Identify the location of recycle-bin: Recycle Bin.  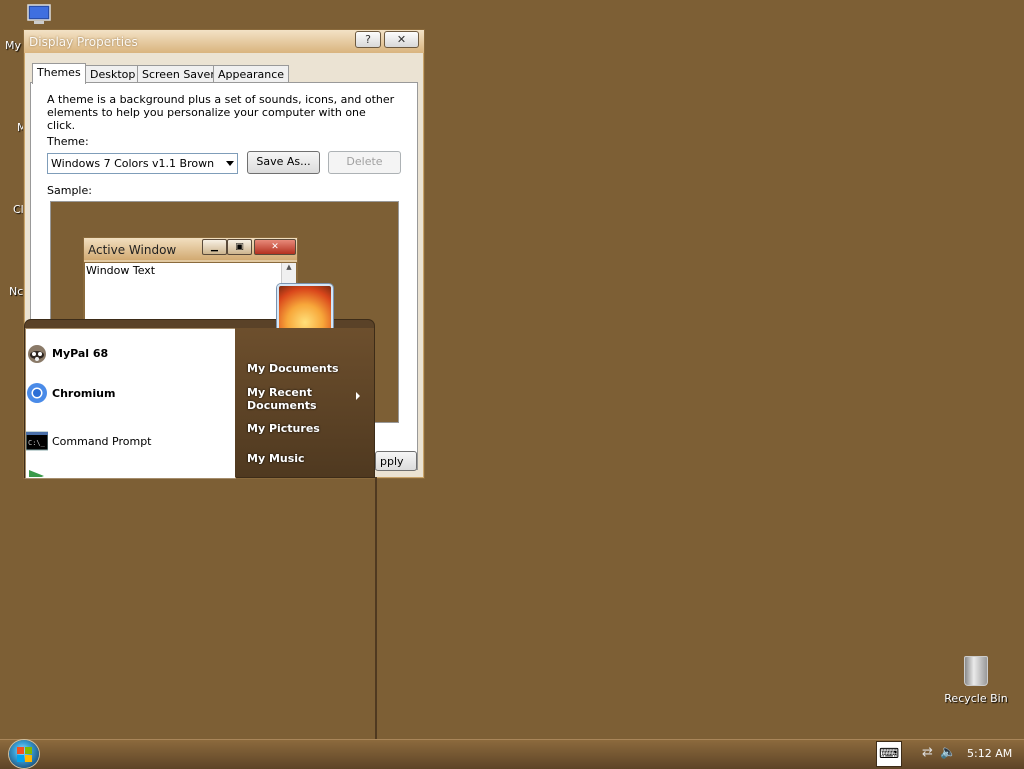
(976, 680).